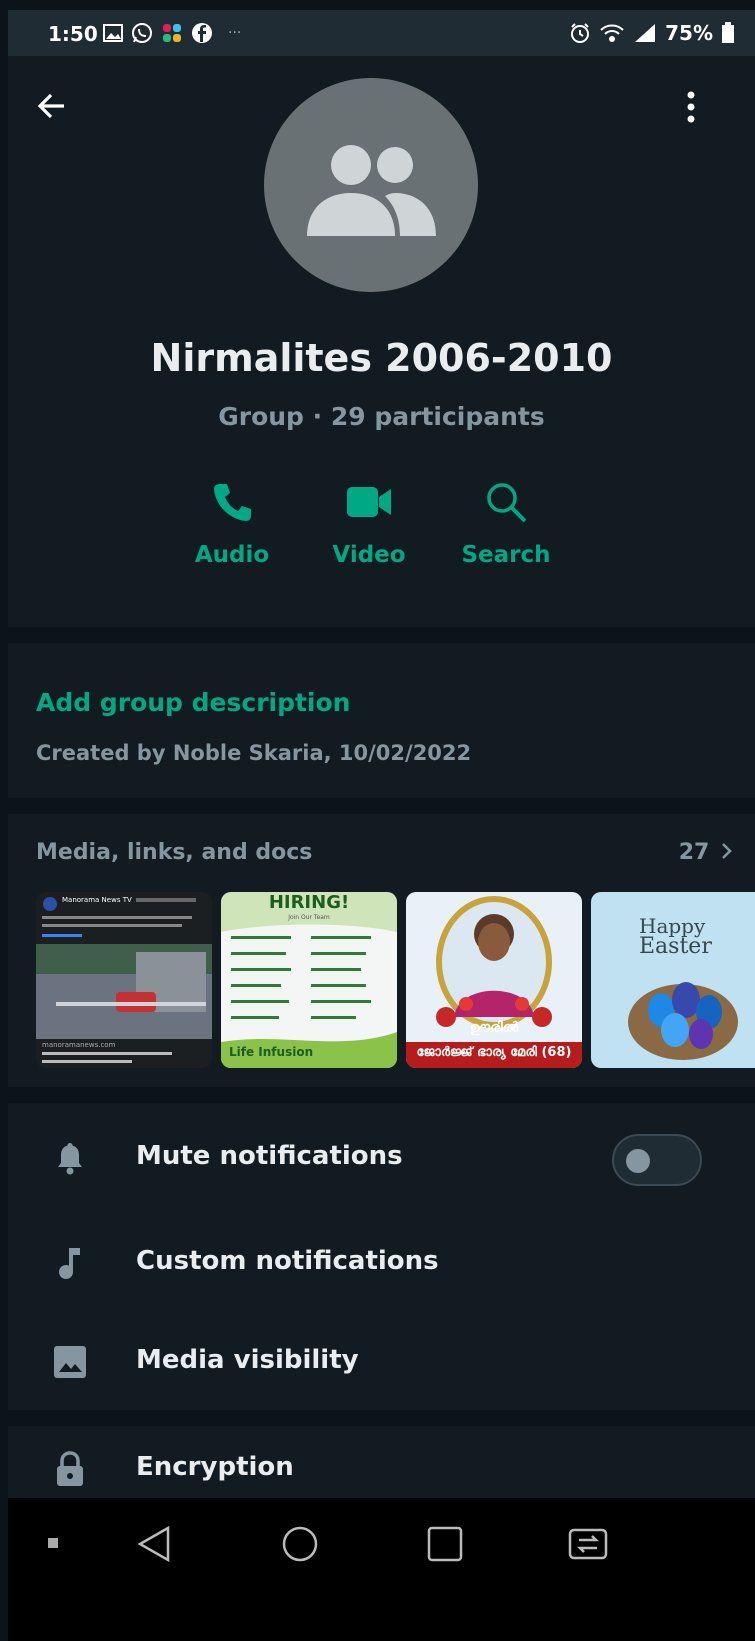 The width and height of the screenshot is (755, 1641). I want to click on nav-home-icon, so click(300, 1544).